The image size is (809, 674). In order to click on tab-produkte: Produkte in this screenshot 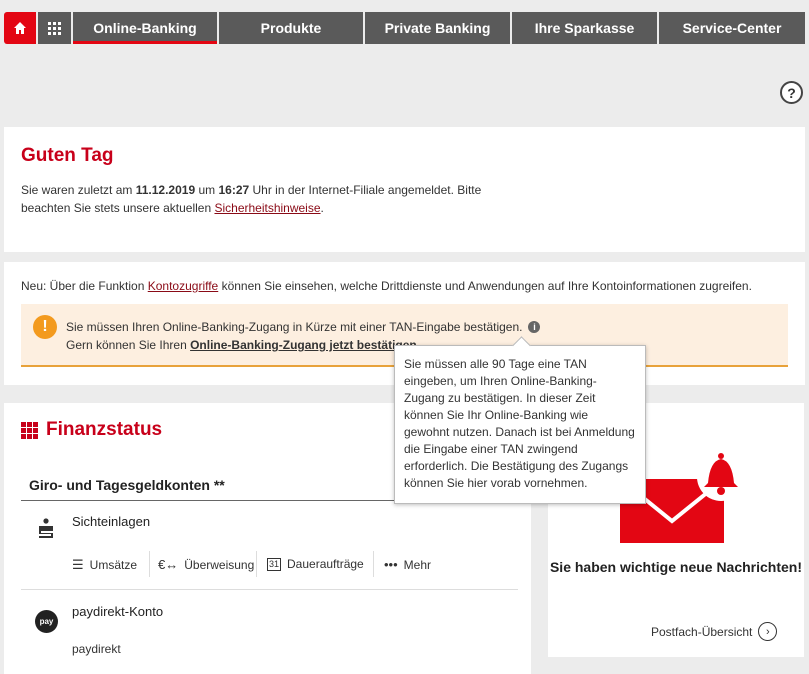, I will do `click(291, 28)`.